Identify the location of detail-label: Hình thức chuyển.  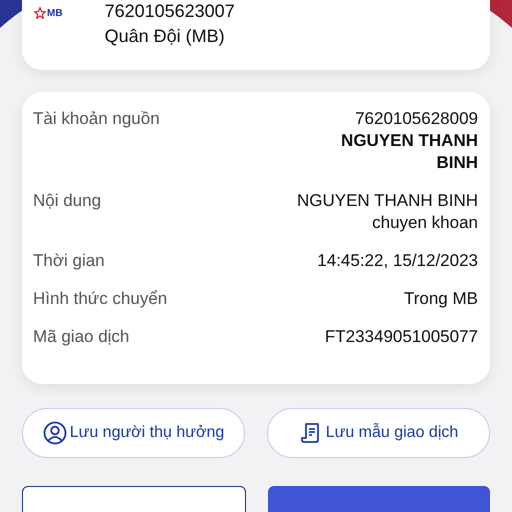
(100, 299).